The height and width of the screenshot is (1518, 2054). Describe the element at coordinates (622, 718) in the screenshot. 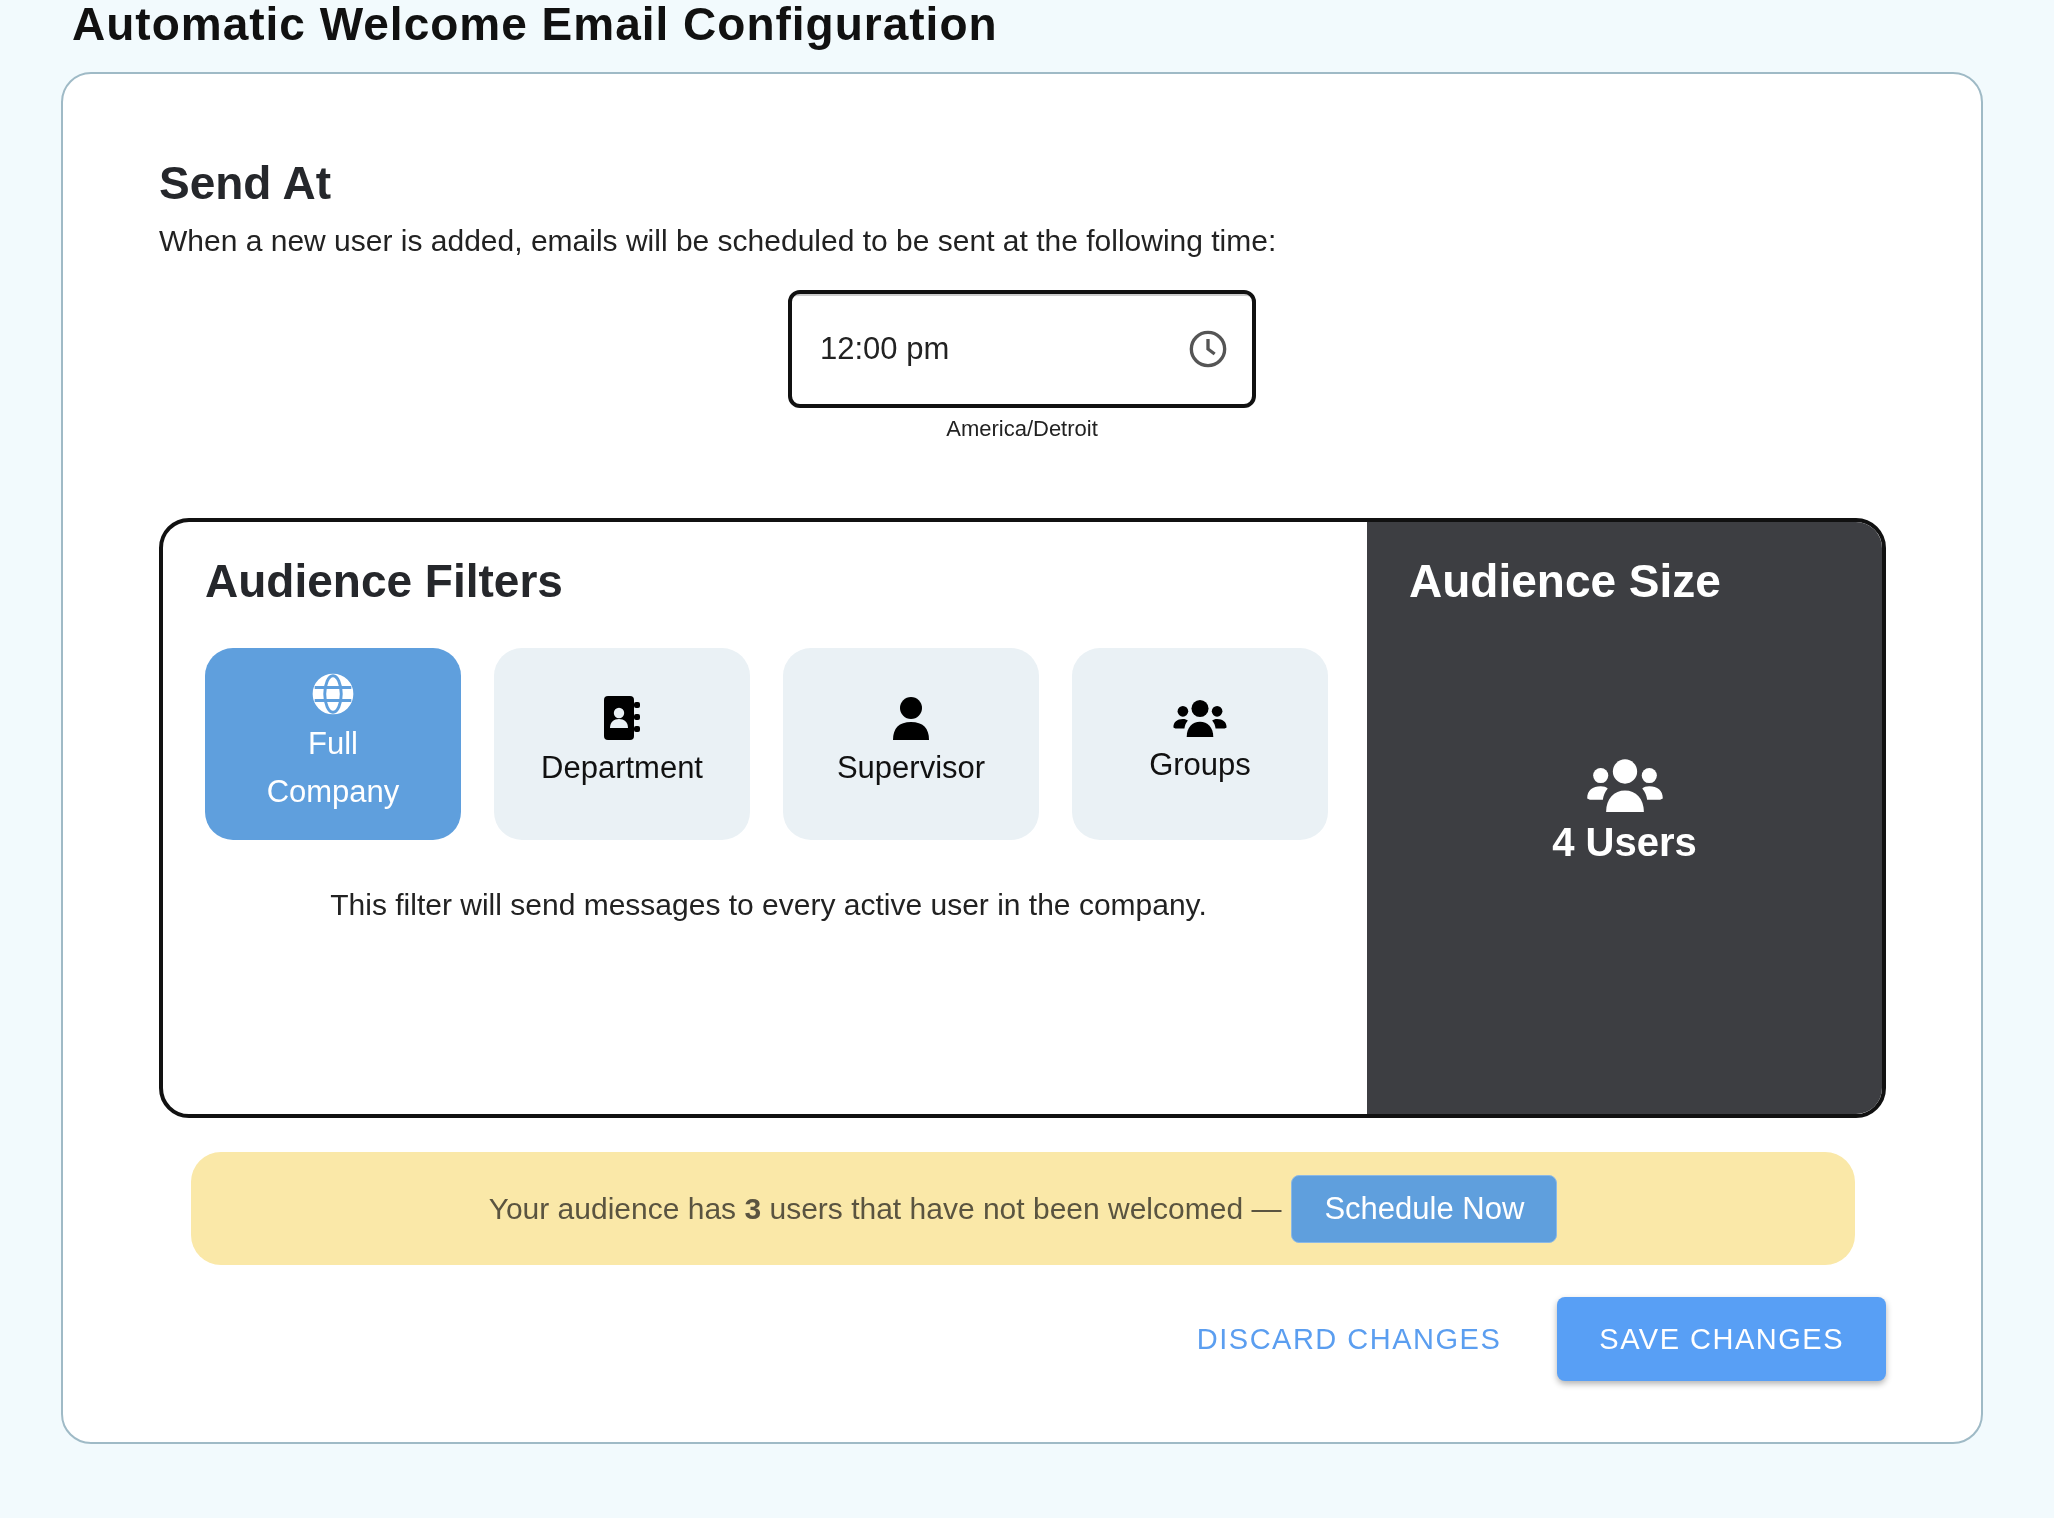

I see `contact-book-icon` at that location.